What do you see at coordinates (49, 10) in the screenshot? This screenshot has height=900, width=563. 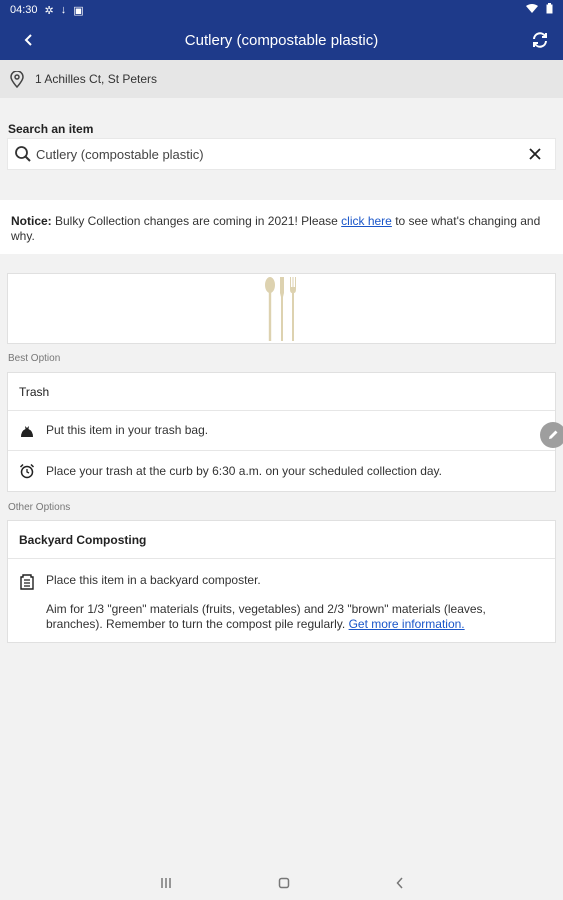 I see `settings-gear-icon: ✲` at bounding box center [49, 10].